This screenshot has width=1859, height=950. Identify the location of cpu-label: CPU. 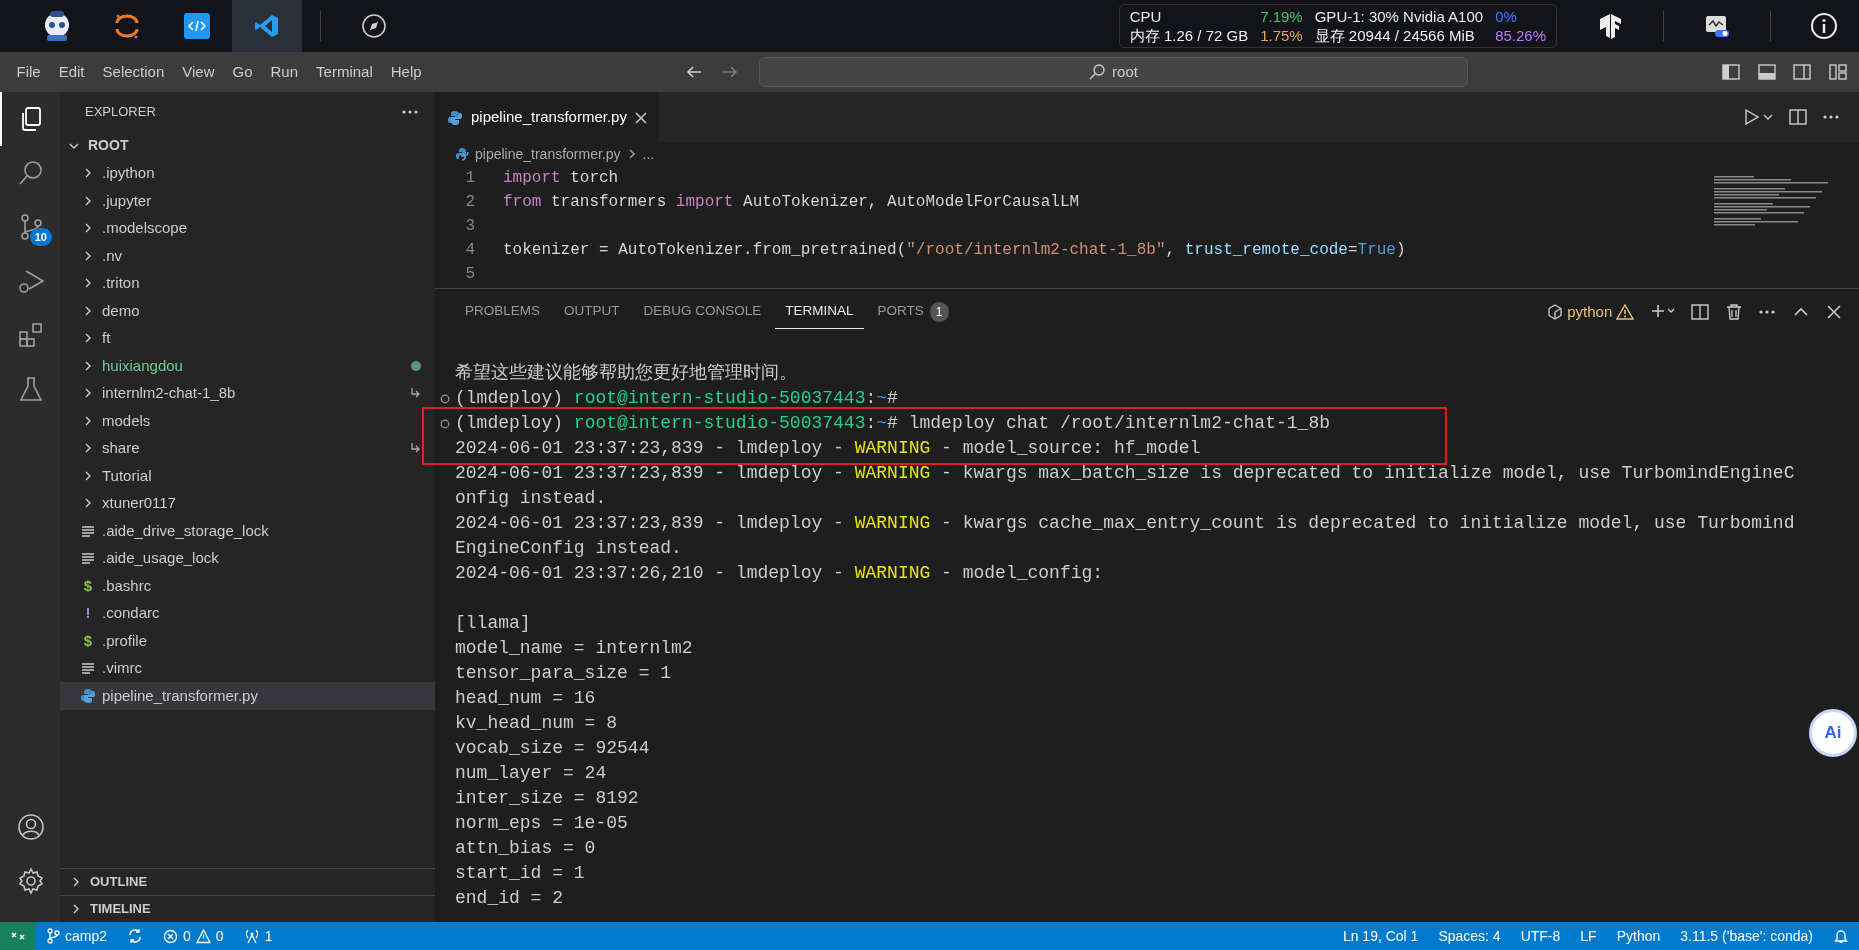
(1146, 16).